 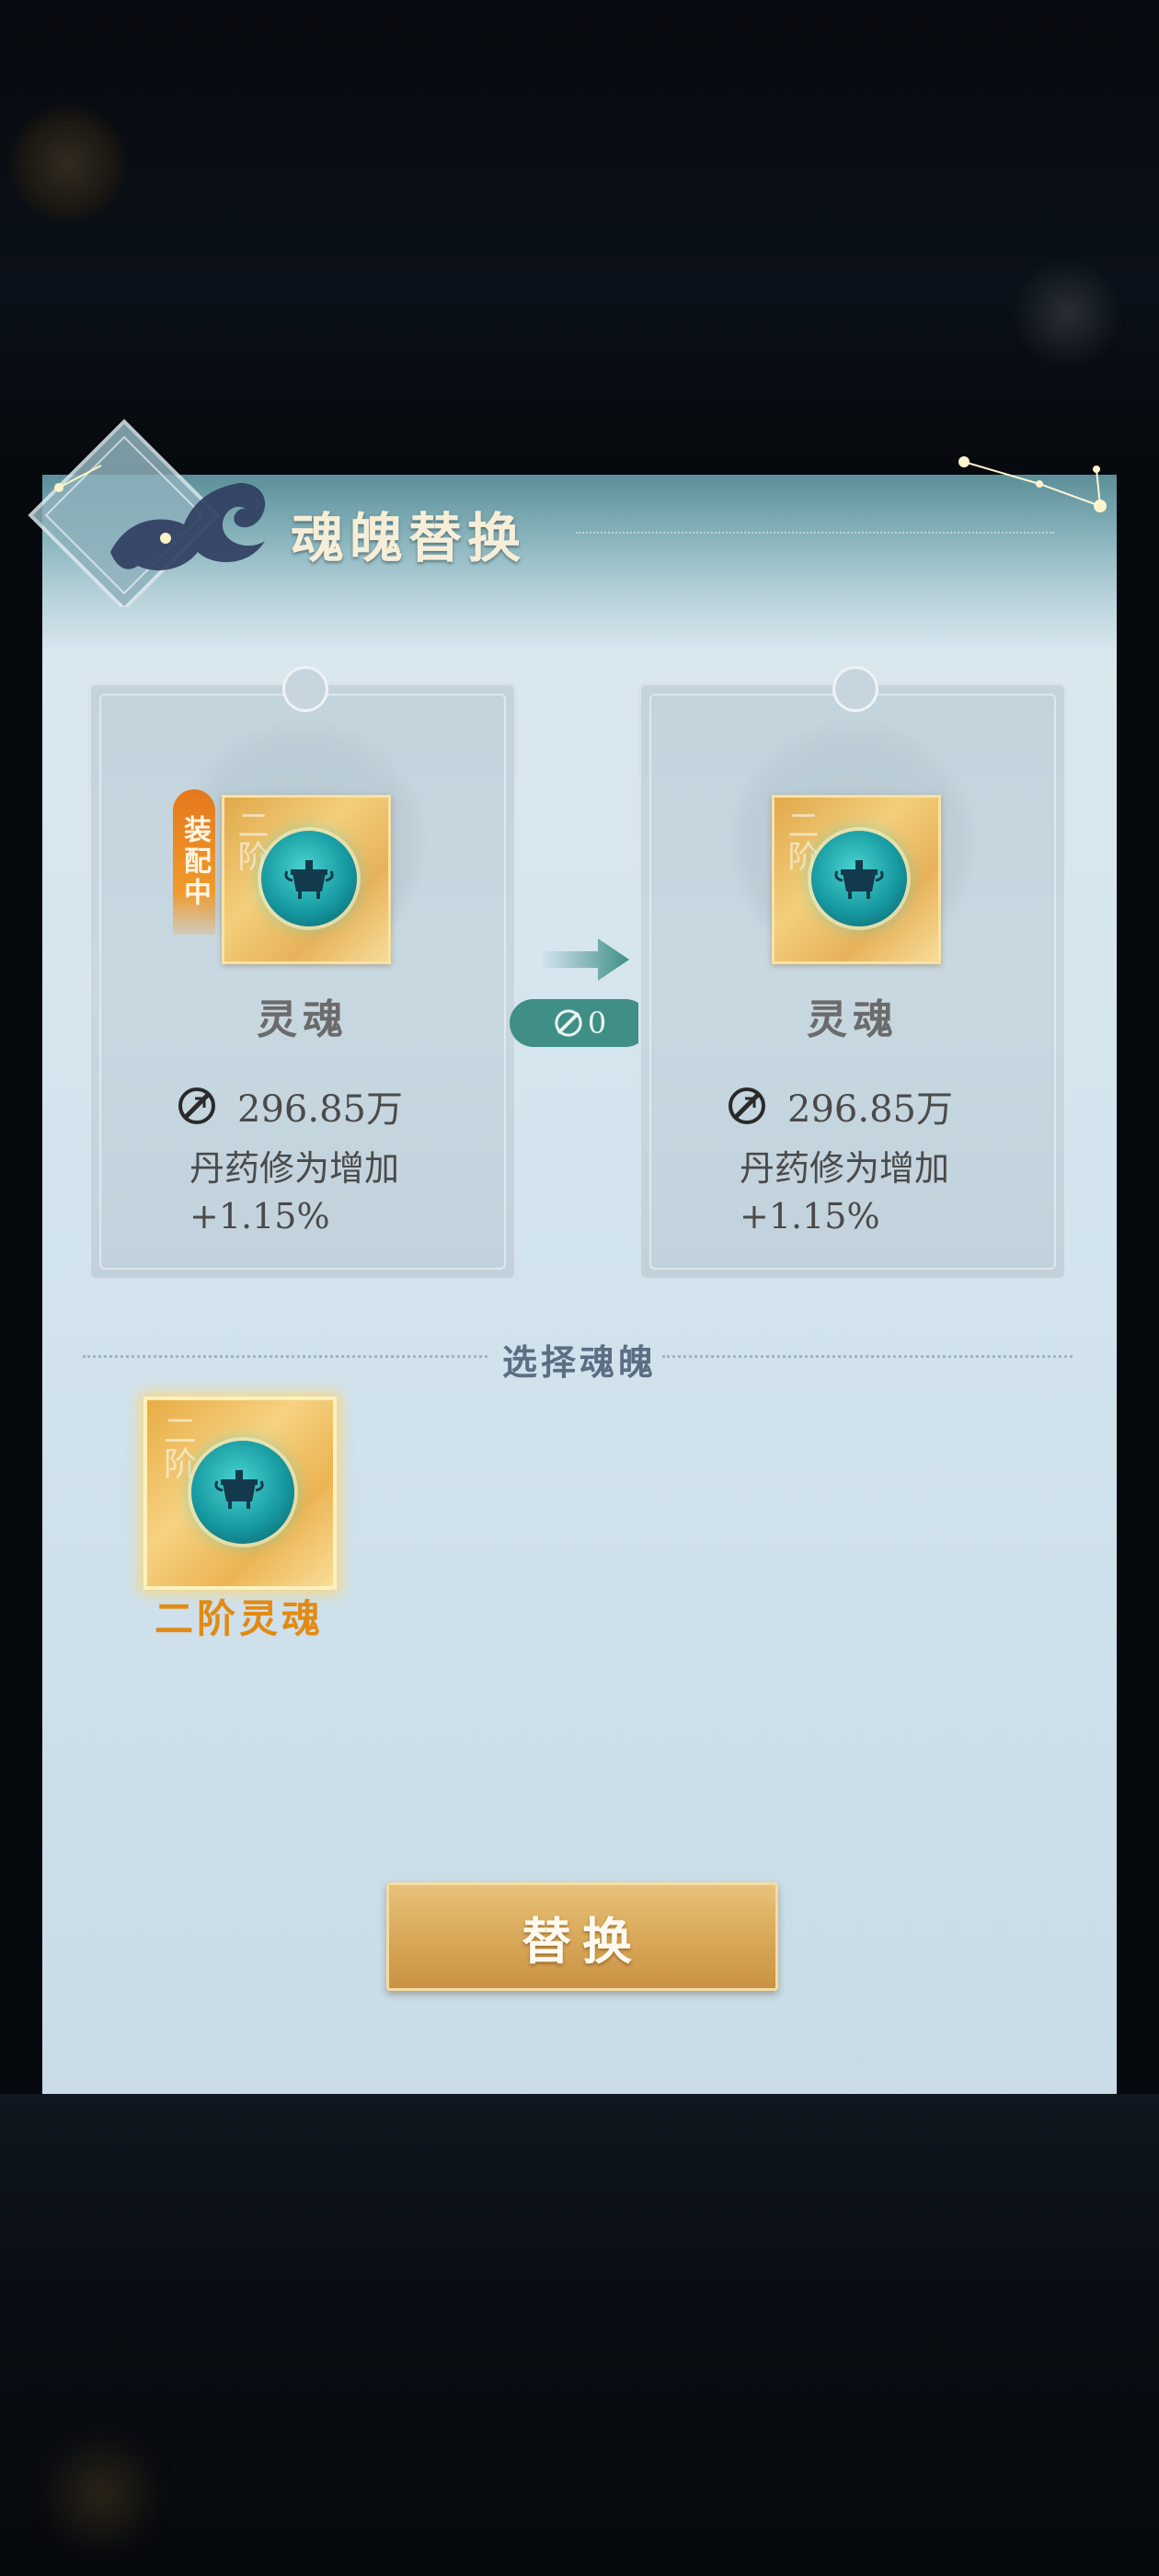 I want to click on dialog-title: 魂魄替换, so click(x=409, y=538).